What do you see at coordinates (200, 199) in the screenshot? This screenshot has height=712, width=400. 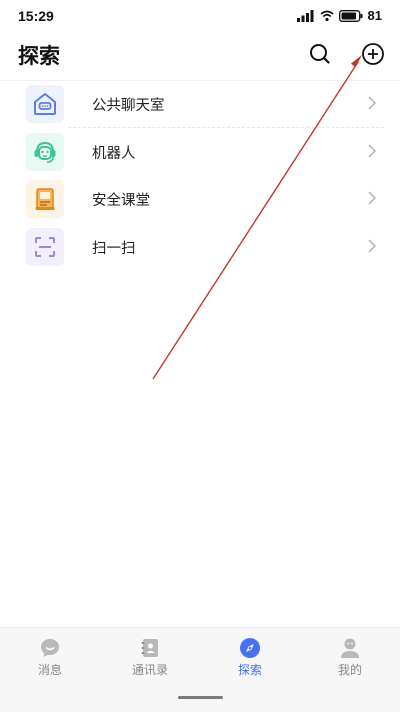 I see `list-item-security-class: 安全课堂` at bounding box center [200, 199].